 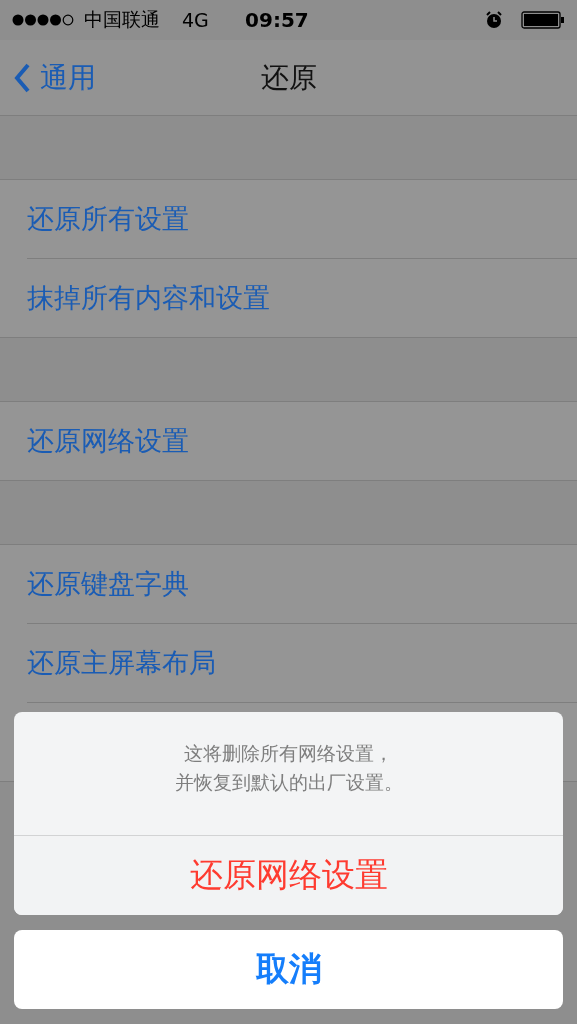 What do you see at coordinates (302, 663) in the screenshot?
I see `settings-row: 还原主屏幕布局` at bounding box center [302, 663].